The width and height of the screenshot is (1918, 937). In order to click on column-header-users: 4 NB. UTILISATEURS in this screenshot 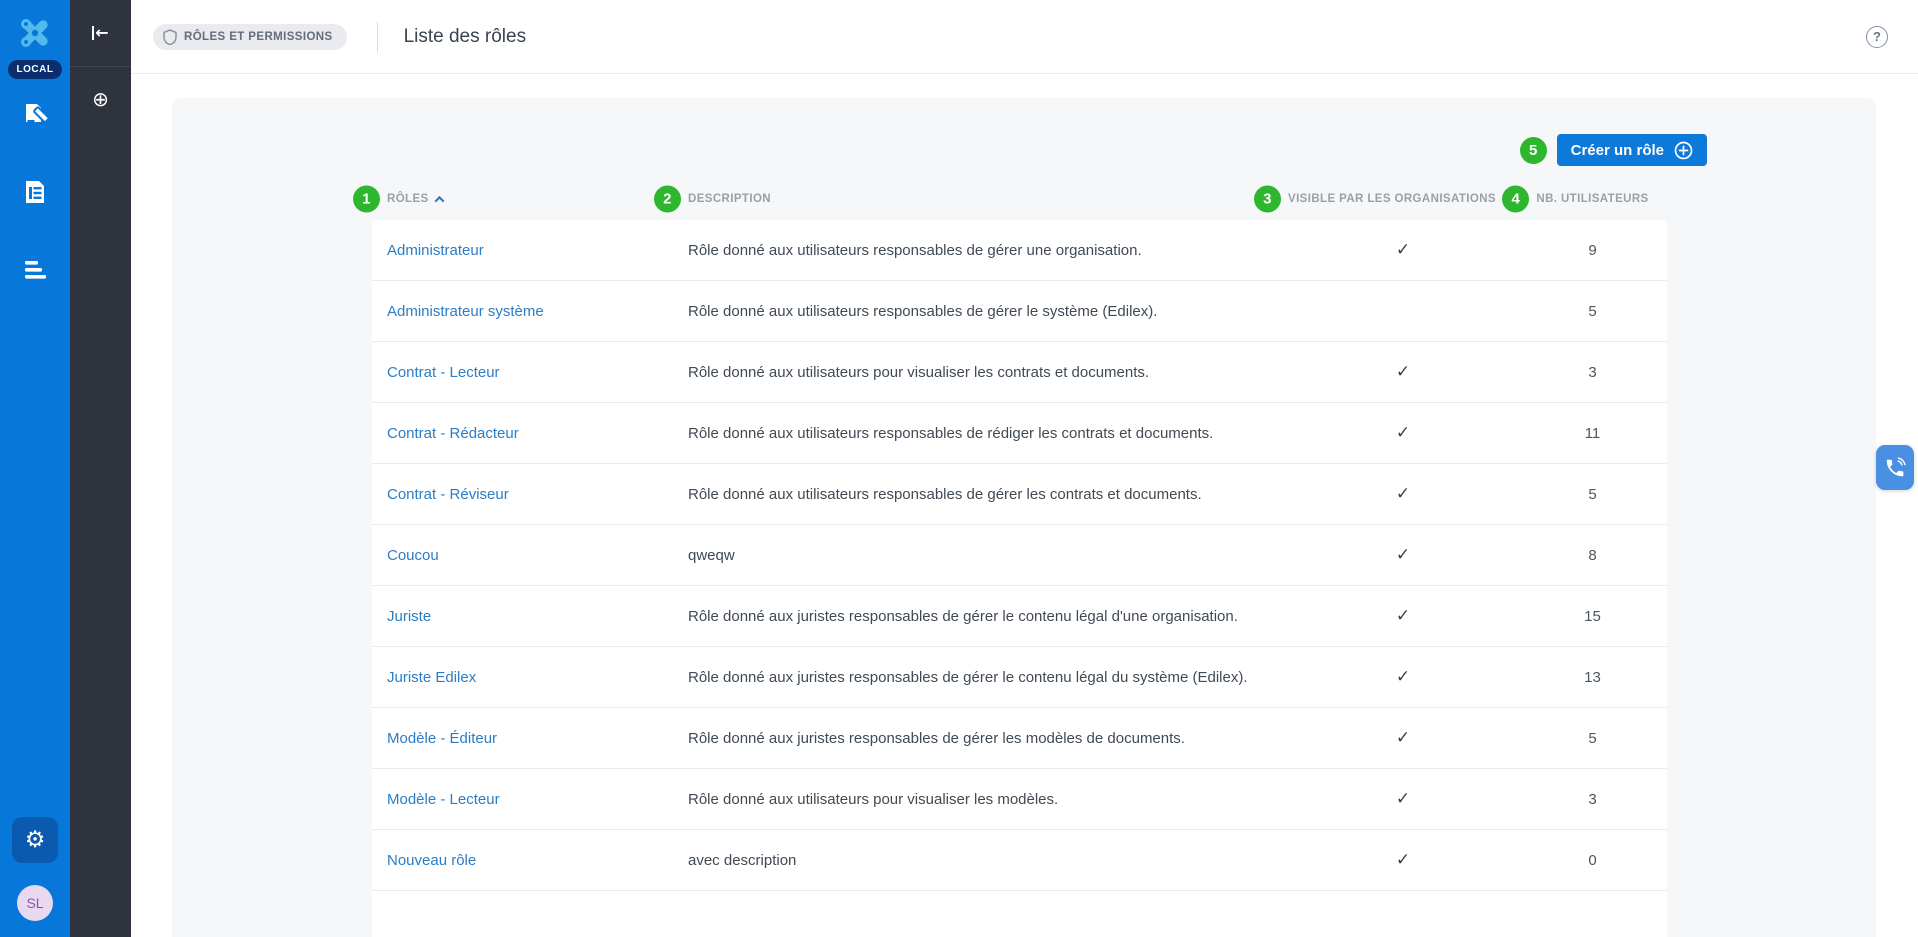, I will do `click(1584, 199)`.